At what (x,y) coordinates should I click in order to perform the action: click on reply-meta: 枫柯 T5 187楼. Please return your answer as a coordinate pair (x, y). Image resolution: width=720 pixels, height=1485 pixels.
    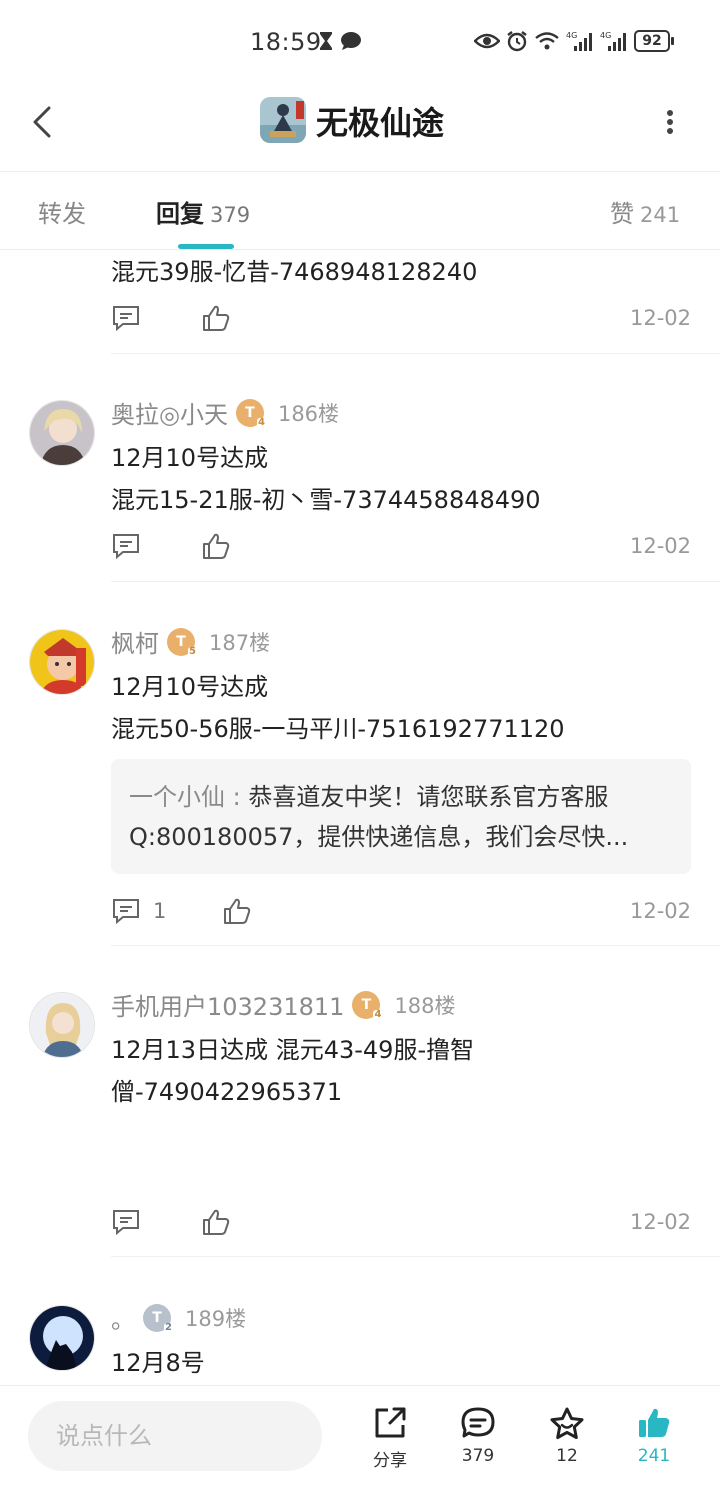
    Looking at the image, I should click on (190, 641).